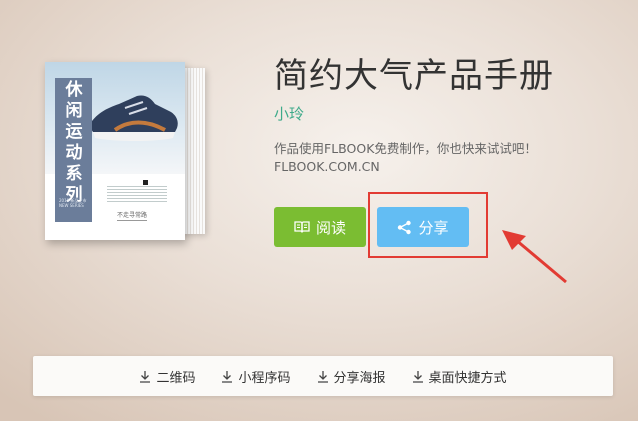  I want to click on download-toolbar: 二维码 小程序码 分享海报 桌面快捷方式, so click(323, 376).